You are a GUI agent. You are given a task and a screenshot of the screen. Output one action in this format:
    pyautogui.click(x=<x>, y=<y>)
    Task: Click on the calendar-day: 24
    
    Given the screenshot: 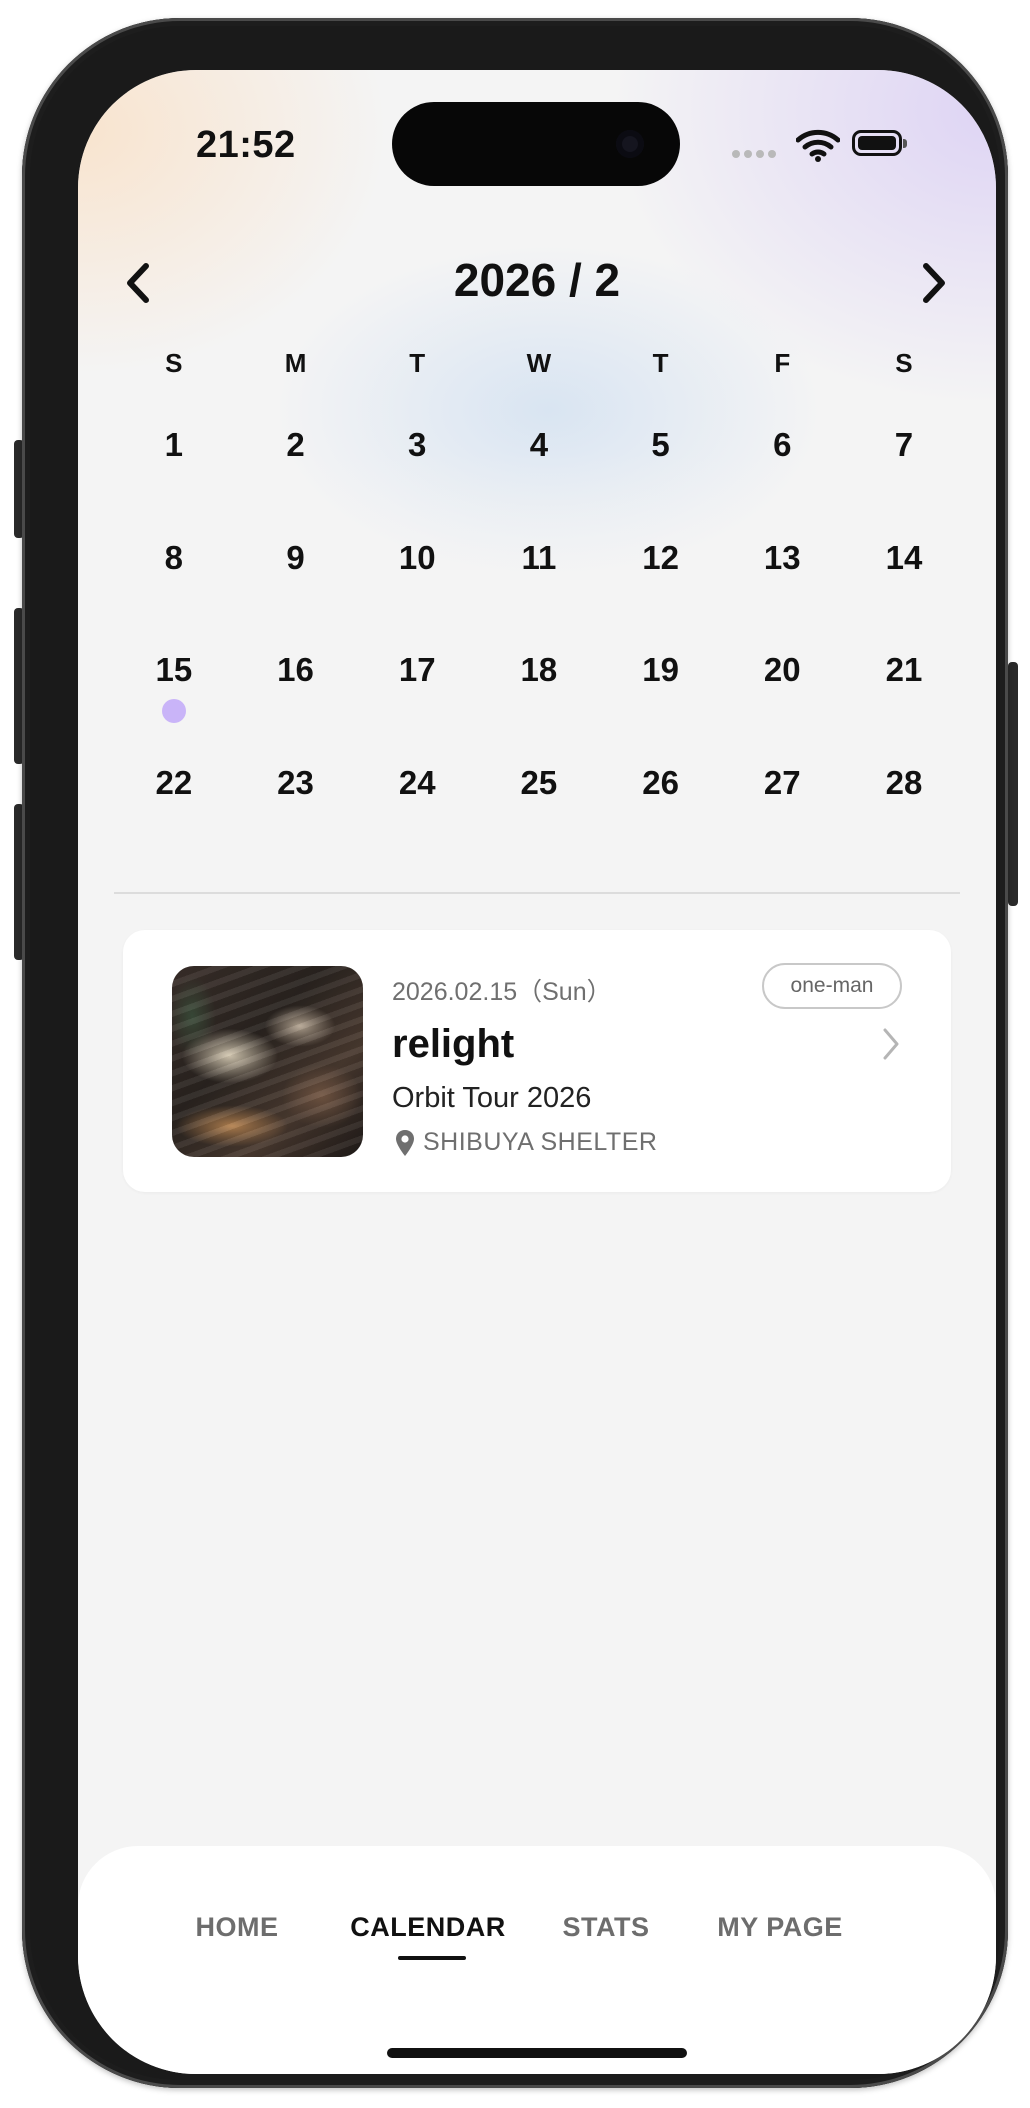 What is the action you would take?
    pyautogui.click(x=417, y=814)
    